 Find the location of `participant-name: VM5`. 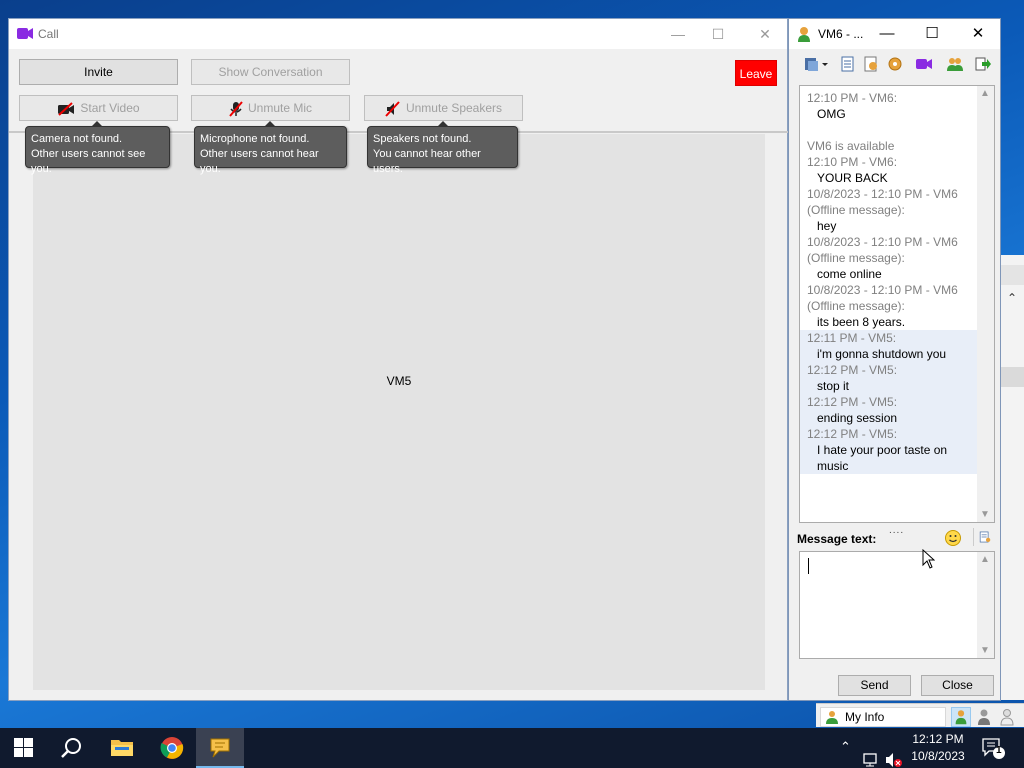

participant-name: VM5 is located at coordinates (399, 381).